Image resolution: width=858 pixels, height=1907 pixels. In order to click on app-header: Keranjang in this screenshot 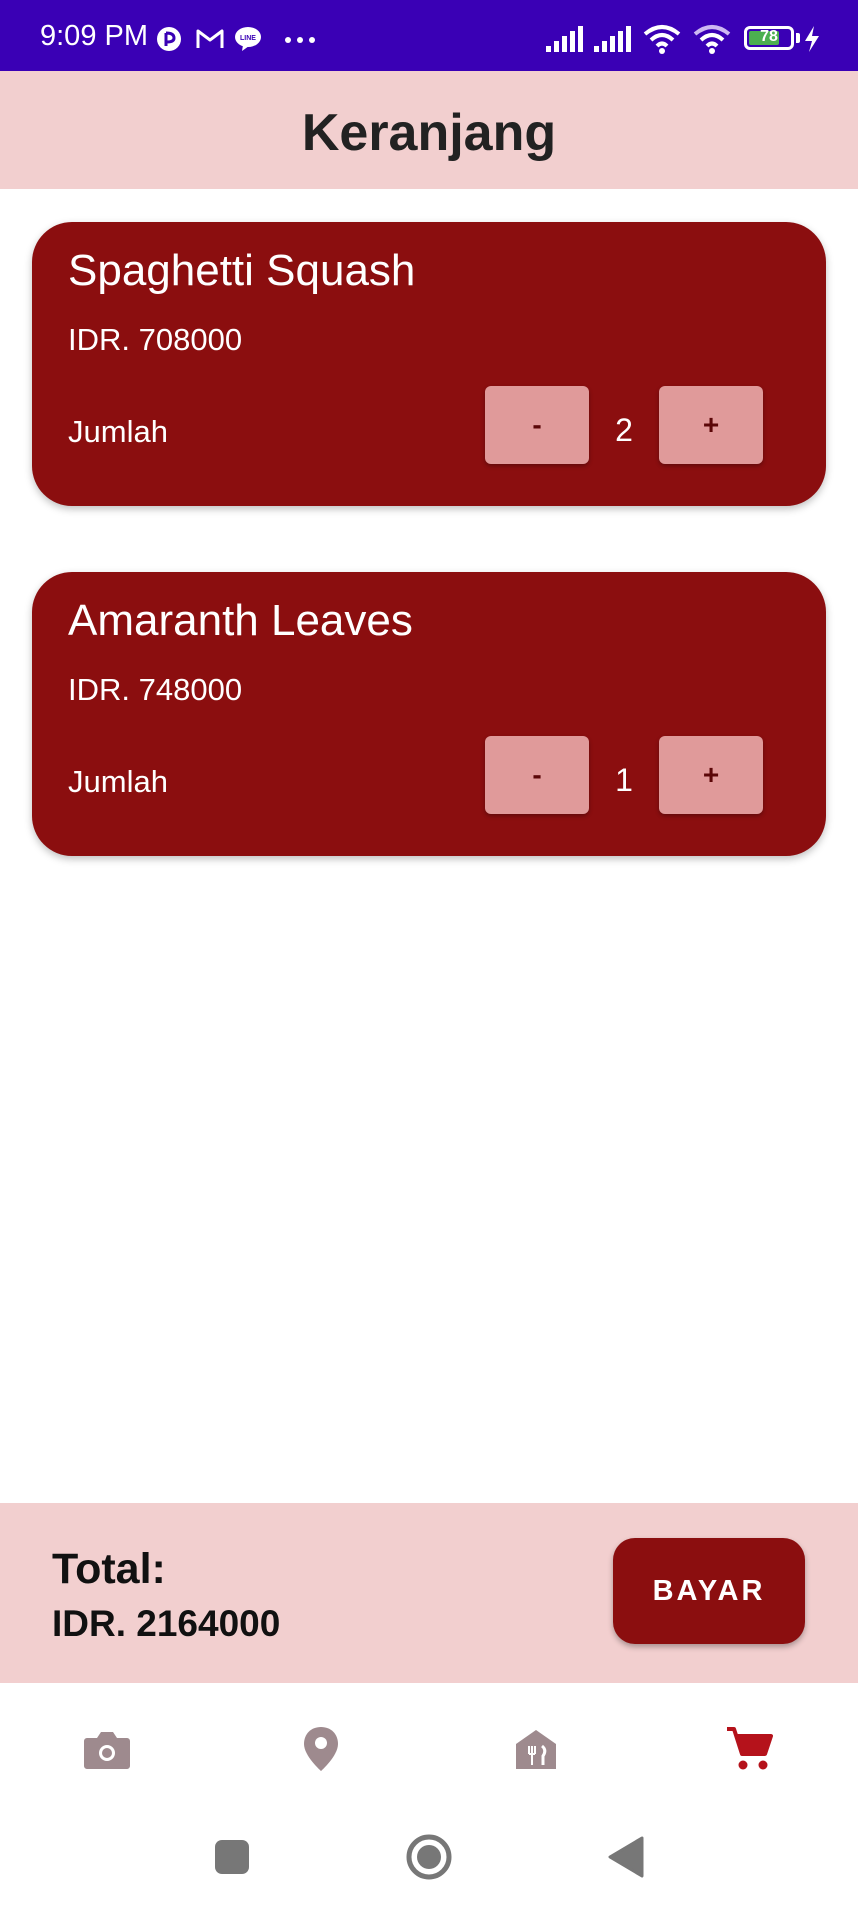, I will do `click(429, 130)`.